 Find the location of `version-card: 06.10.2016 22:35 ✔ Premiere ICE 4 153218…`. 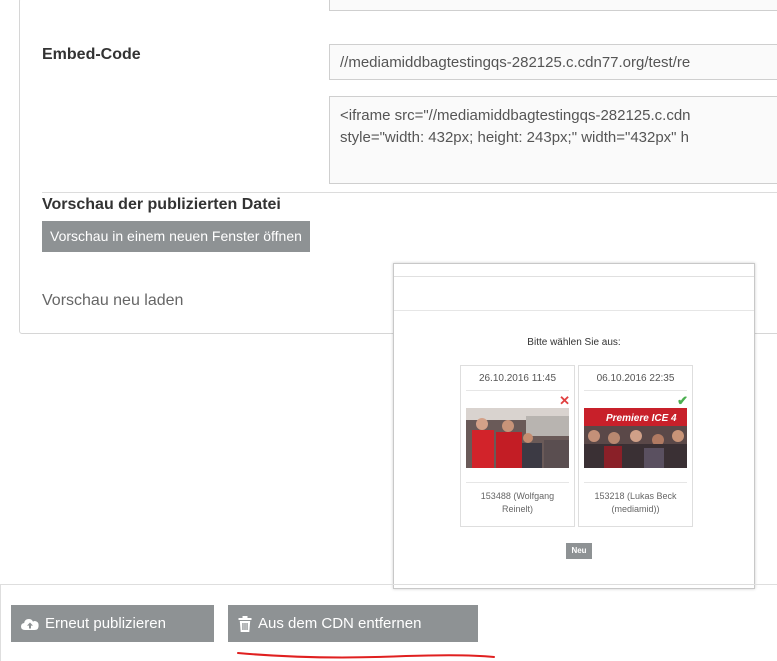

version-card: 06.10.2016 22:35 ✔ Premiere ICE 4 153218… is located at coordinates (635, 446).